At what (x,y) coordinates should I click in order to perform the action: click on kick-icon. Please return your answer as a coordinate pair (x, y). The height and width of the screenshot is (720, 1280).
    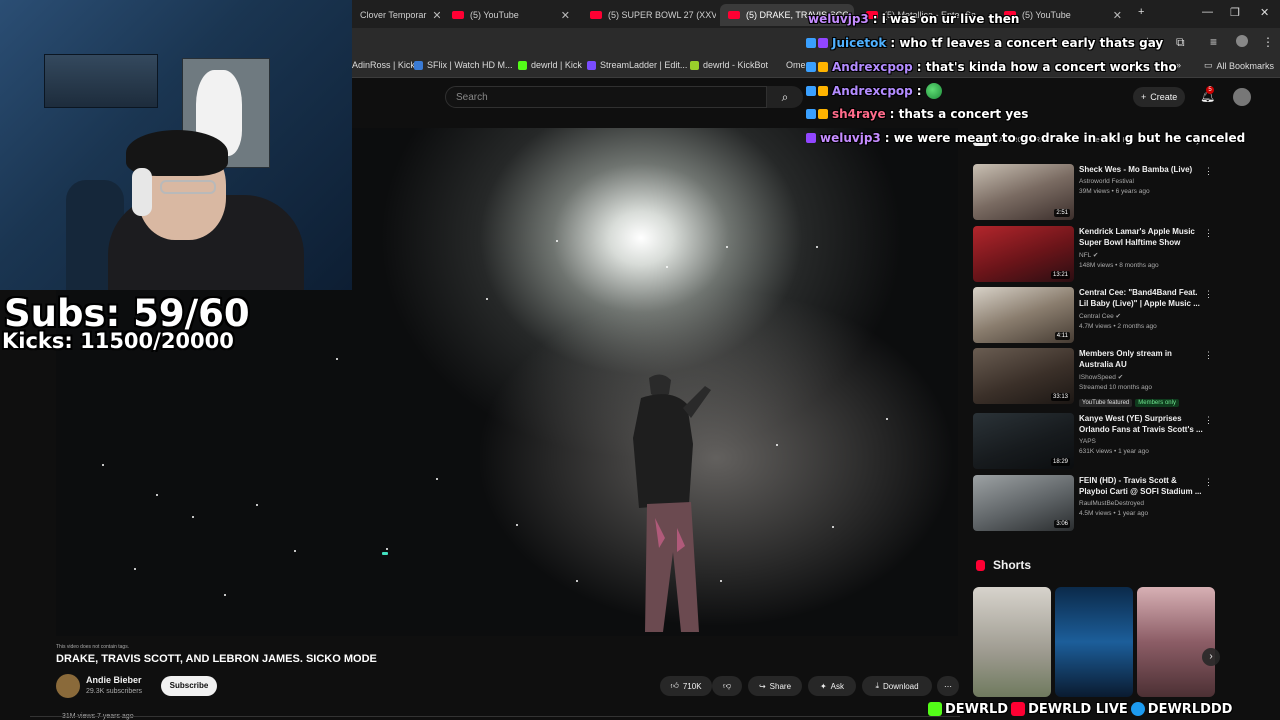
    Looking at the image, I should click on (522, 65).